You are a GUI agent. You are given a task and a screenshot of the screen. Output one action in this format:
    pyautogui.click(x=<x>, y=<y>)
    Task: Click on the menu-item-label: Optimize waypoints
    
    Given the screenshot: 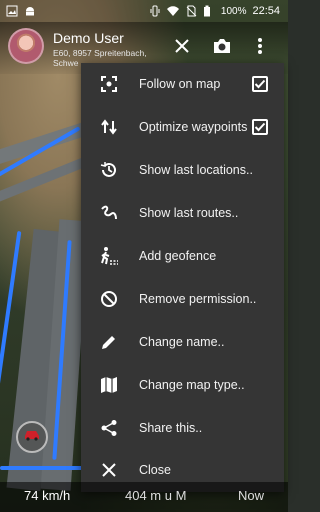 What is the action you would take?
    pyautogui.click(x=193, y=127)
    